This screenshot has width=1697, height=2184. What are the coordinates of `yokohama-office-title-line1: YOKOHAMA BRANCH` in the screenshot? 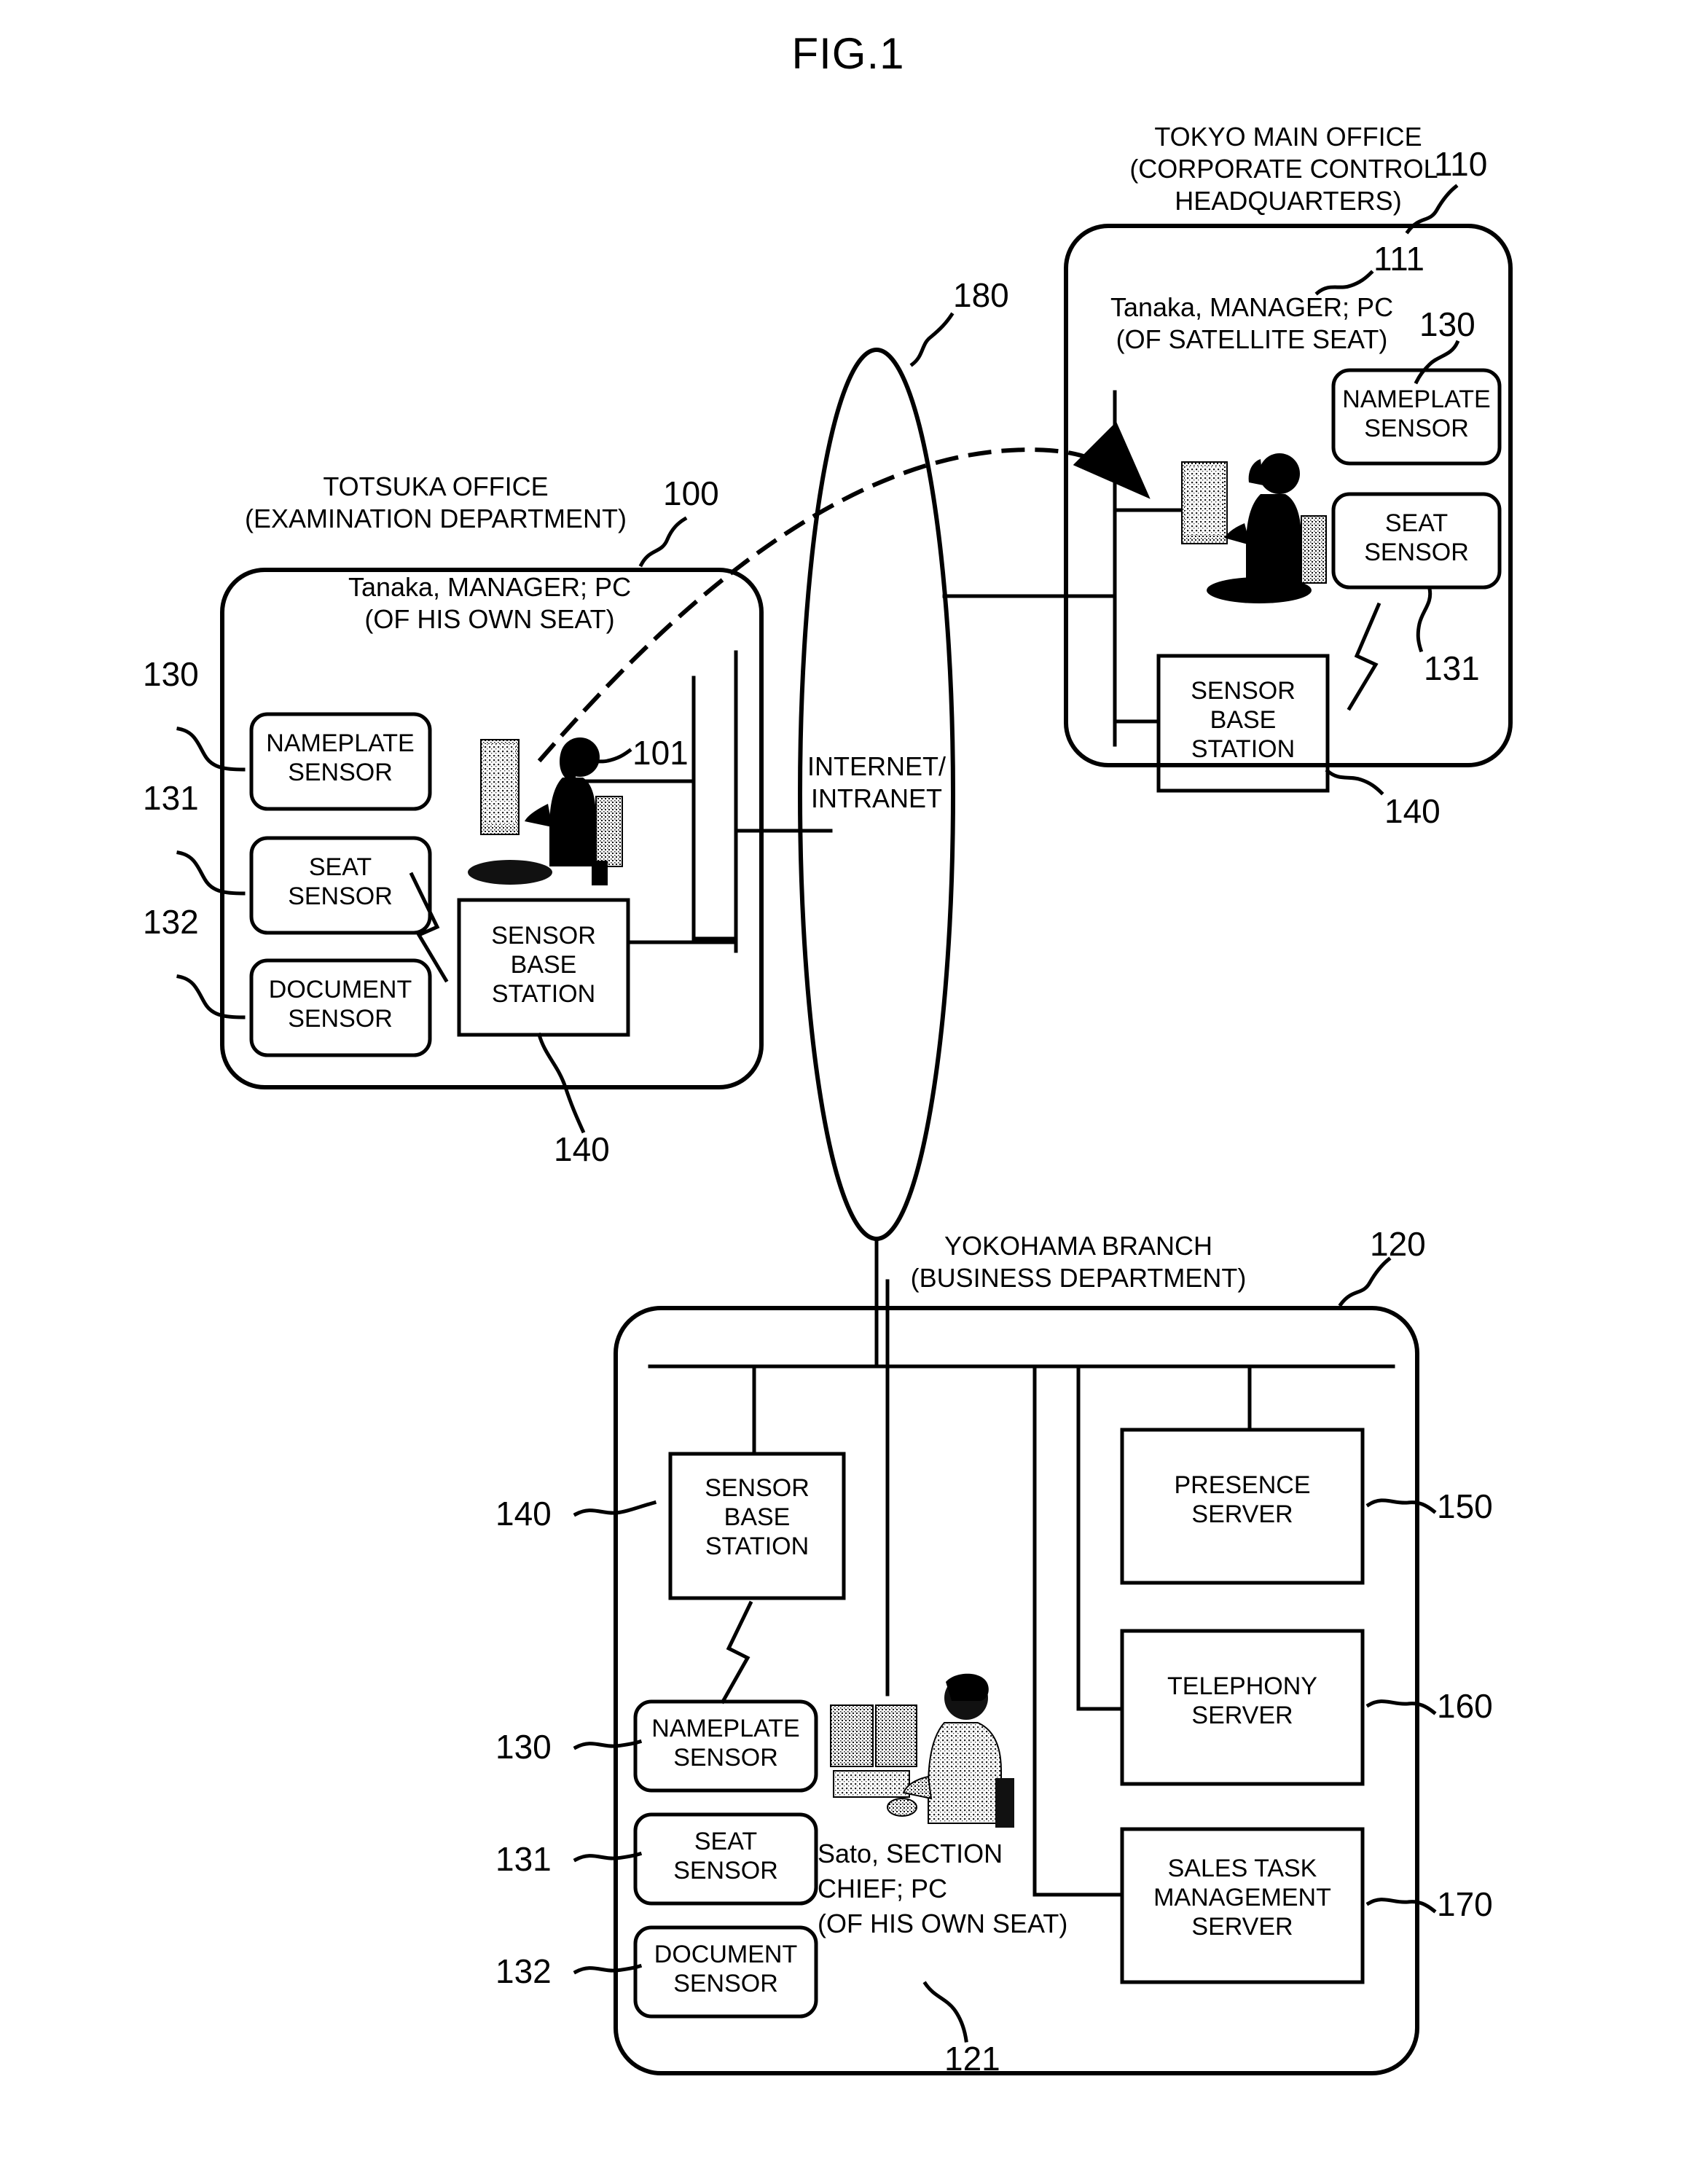 It's located at (1078, 1246).